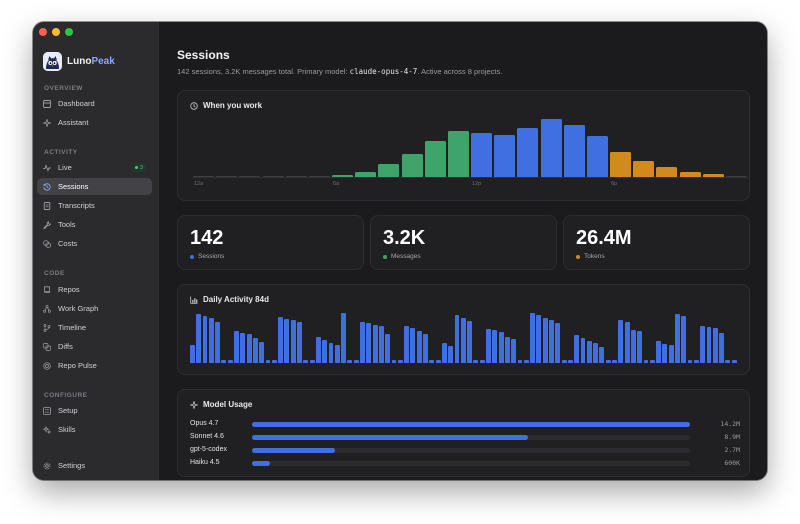 This screenshot has height=524, width=800. Describe the element at coordinates (463, 242) in the screenshot. I see `stat-card-messages: 3.2K Messages` at that location.